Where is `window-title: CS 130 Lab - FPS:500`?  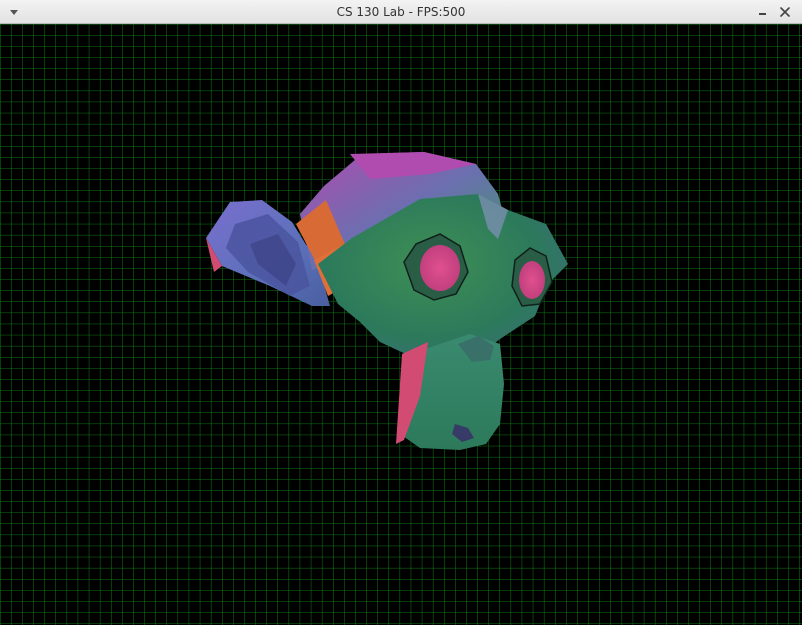 window-title: CS 130 Lab - FPS:500 is located at coordinates (401, 12).